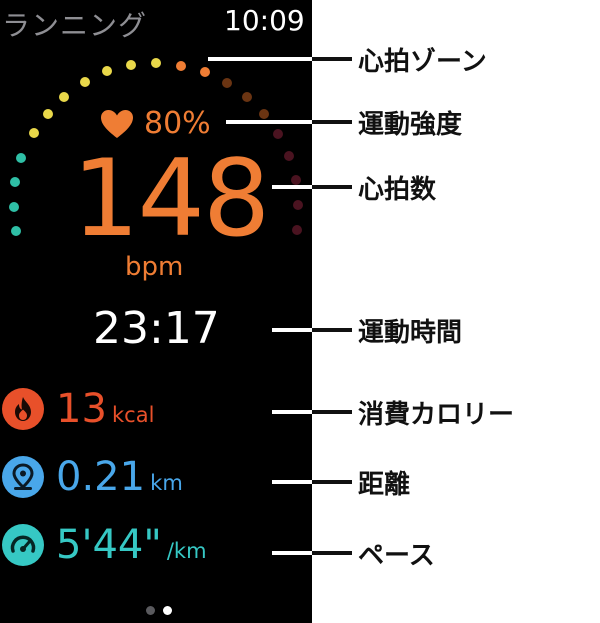 The width and height of the screenshot is (600, 623). I want to click on distance-metric: 0.21 km, so click(119, 477).